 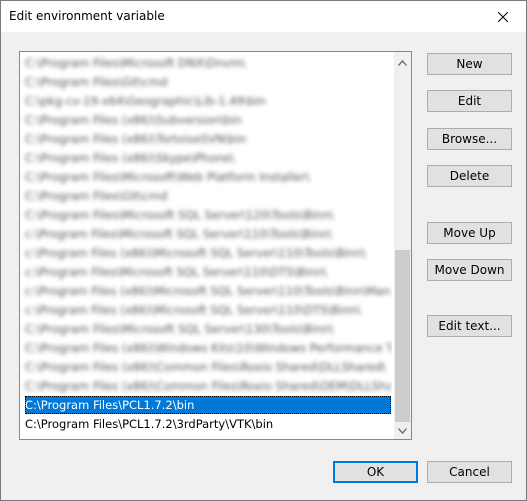 I want to click on scroll-down-button, so click(x=402, y=430).